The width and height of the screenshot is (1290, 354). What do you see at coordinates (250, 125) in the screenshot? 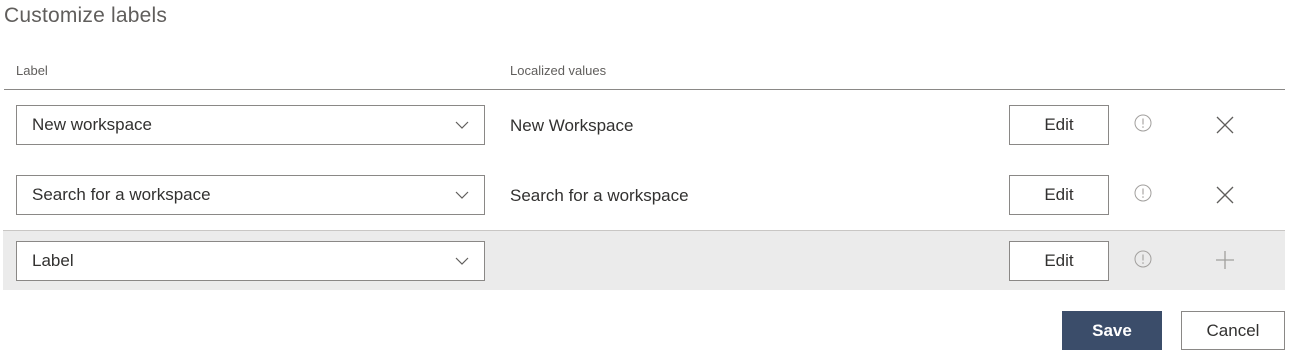
I see `label-dropdown: New workspace` at bounding box center [250, 125].